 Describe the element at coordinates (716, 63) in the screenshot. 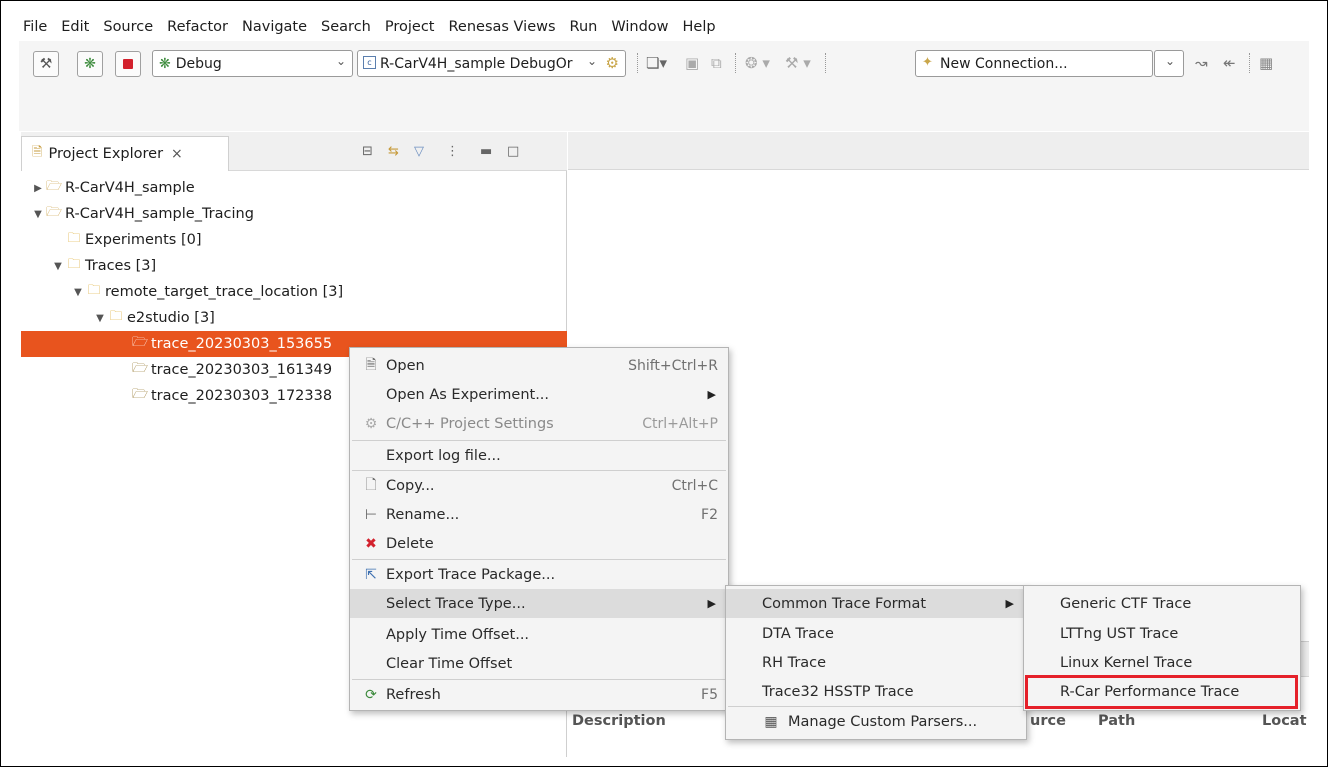

I see `save-all-icon: ⧉` at that location.